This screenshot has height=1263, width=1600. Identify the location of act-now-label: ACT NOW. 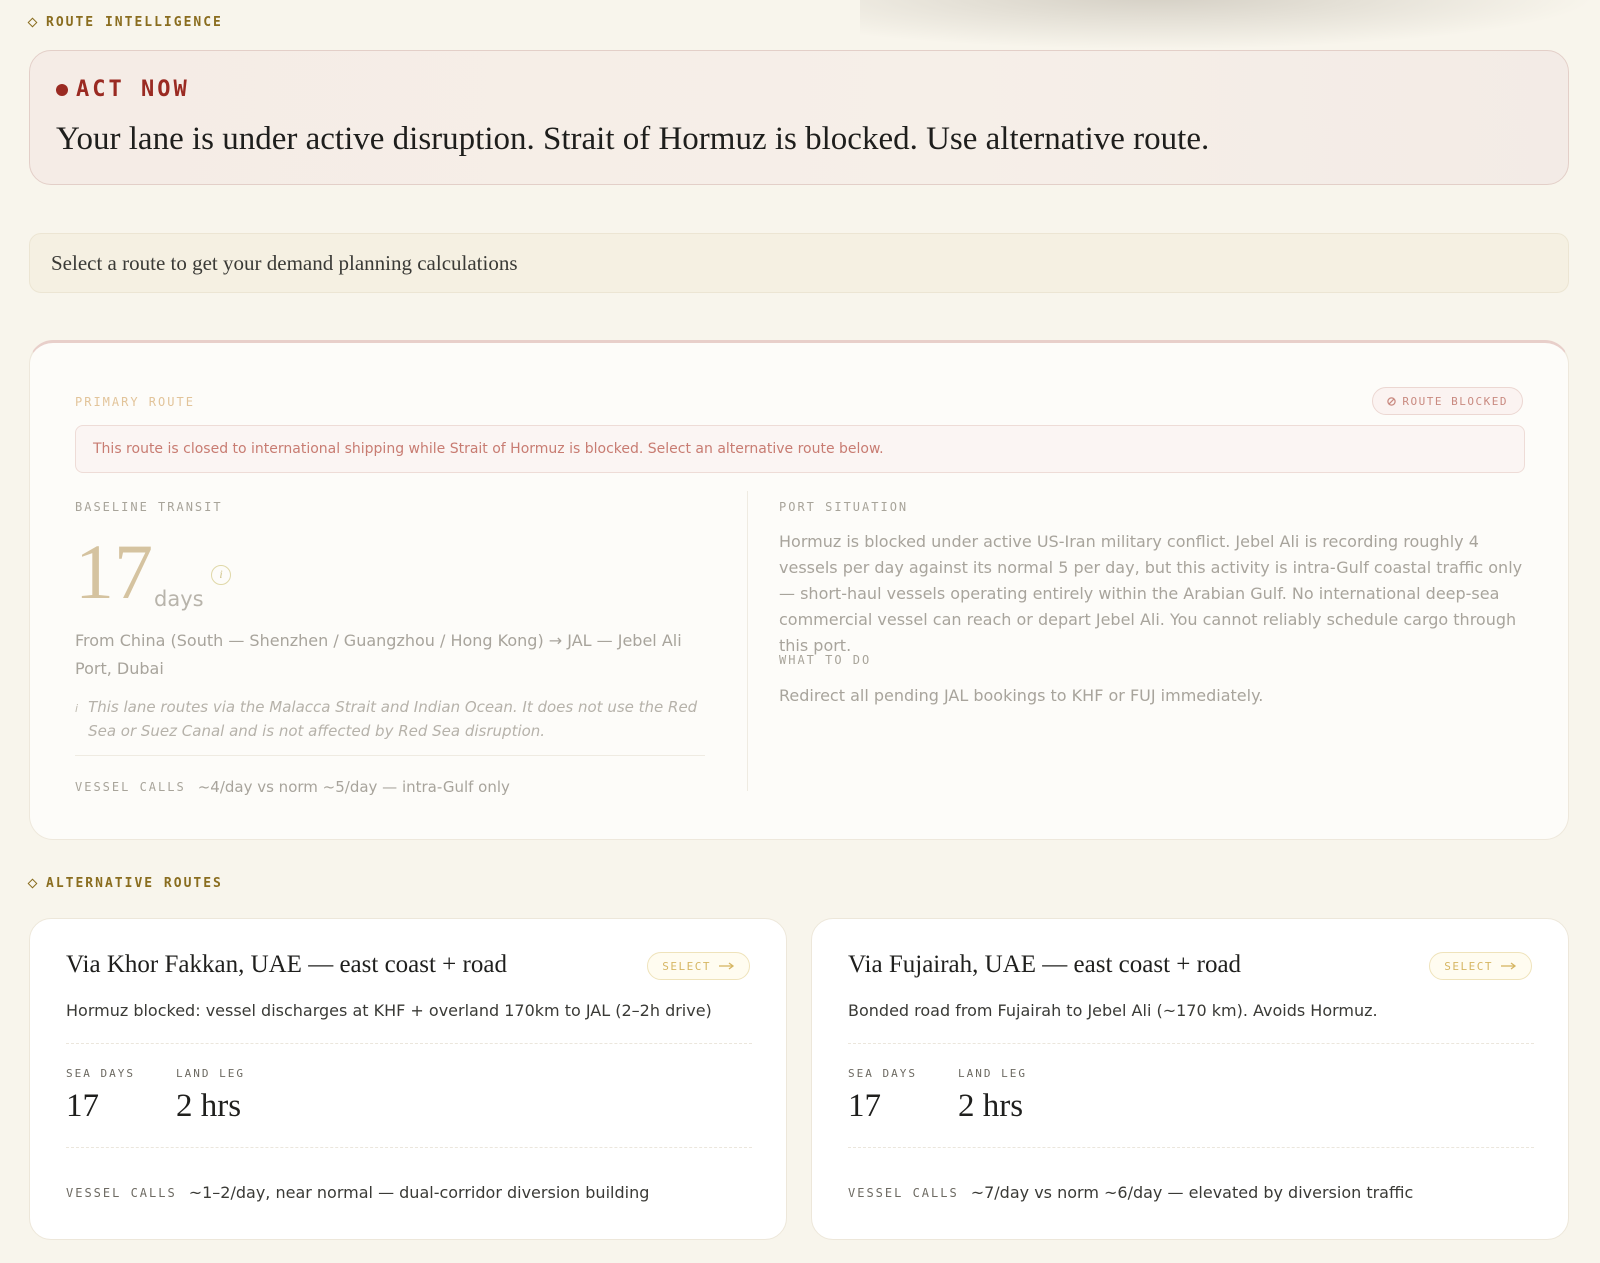
(133, 89).